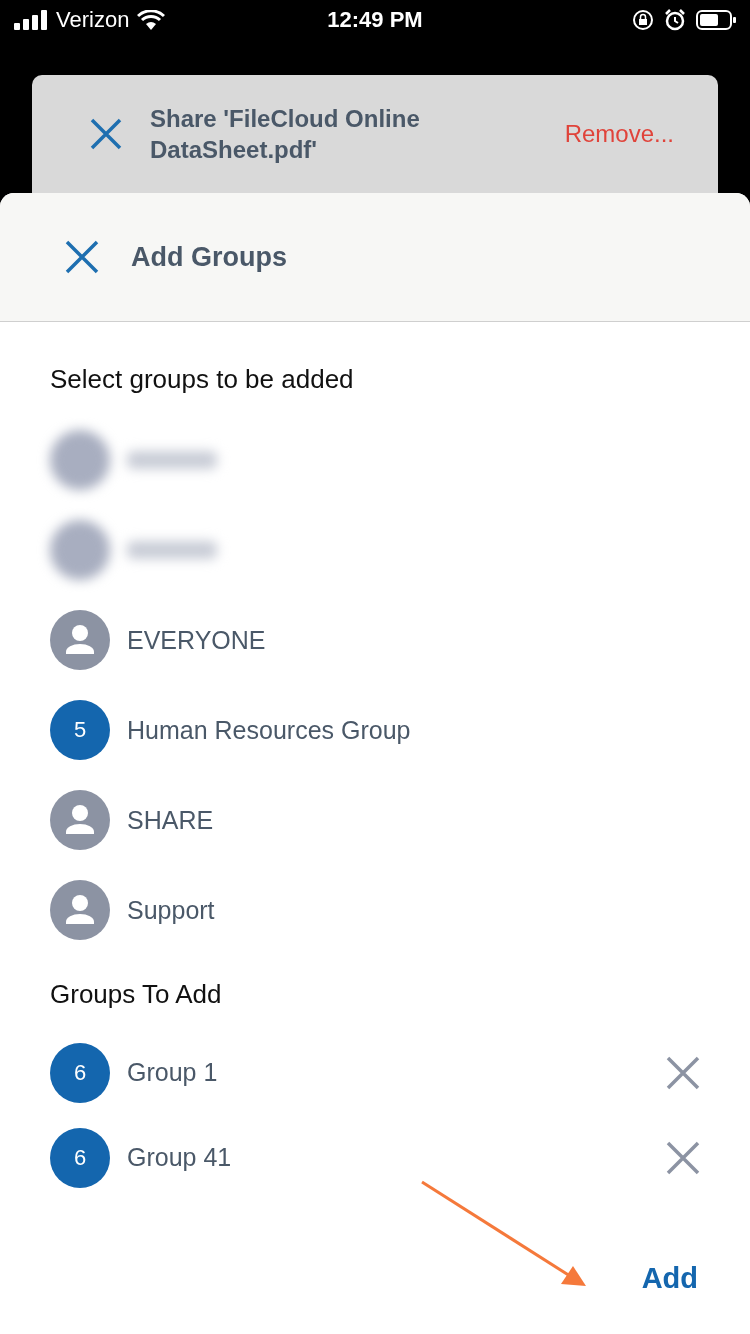 This screenshot has width=750, height=1334. Describe the element at coordinates (716, 20) in the screenshot. I see `battery-icon` at that location.